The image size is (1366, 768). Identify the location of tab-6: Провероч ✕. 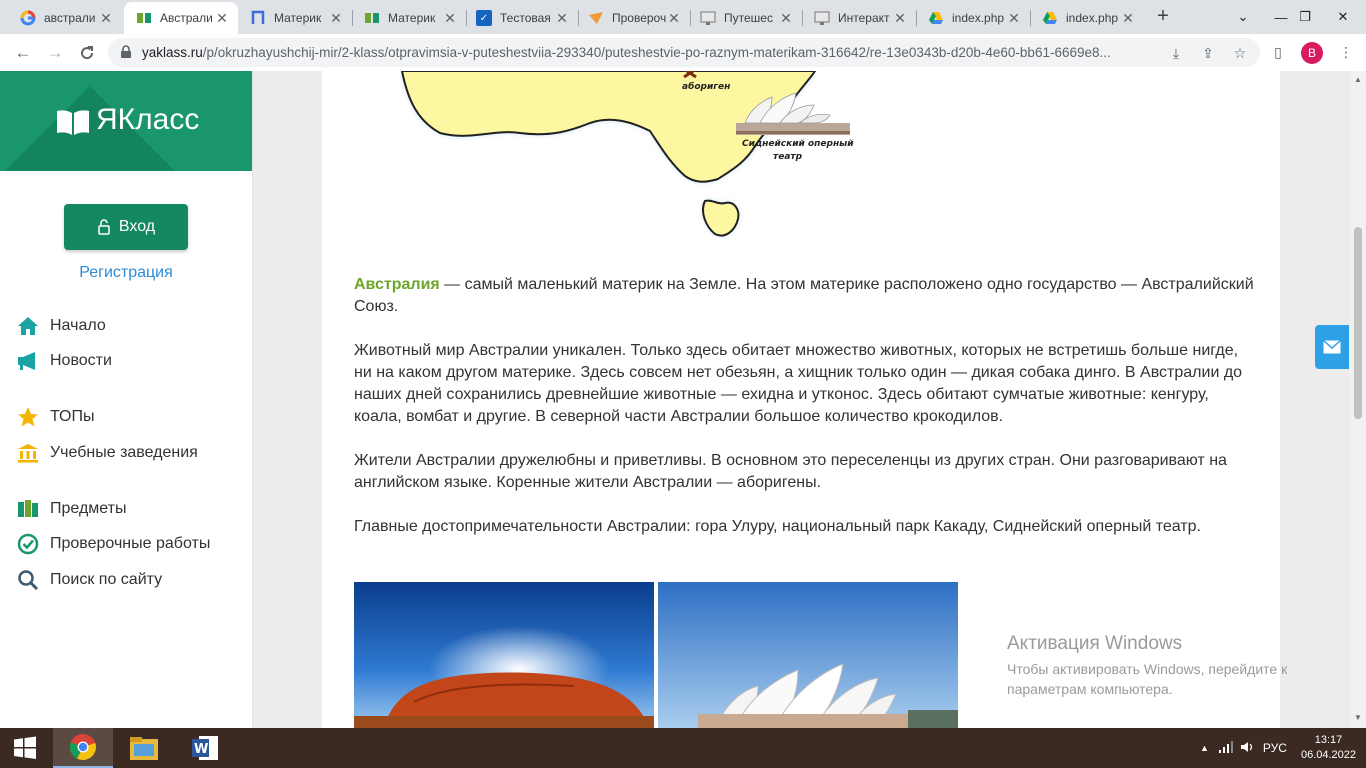
(633, 18).